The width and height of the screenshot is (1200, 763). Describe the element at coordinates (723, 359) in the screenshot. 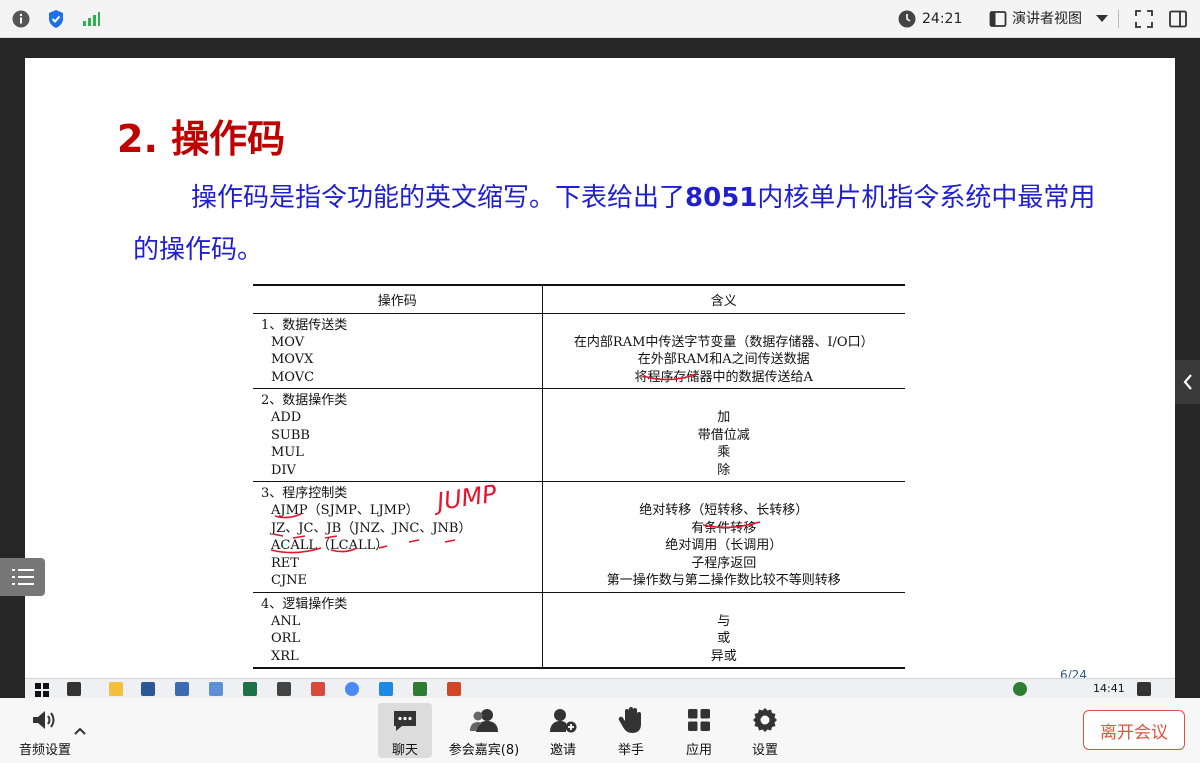

I see `meaning: 在外部RAM和A之间传送数据` at that location.